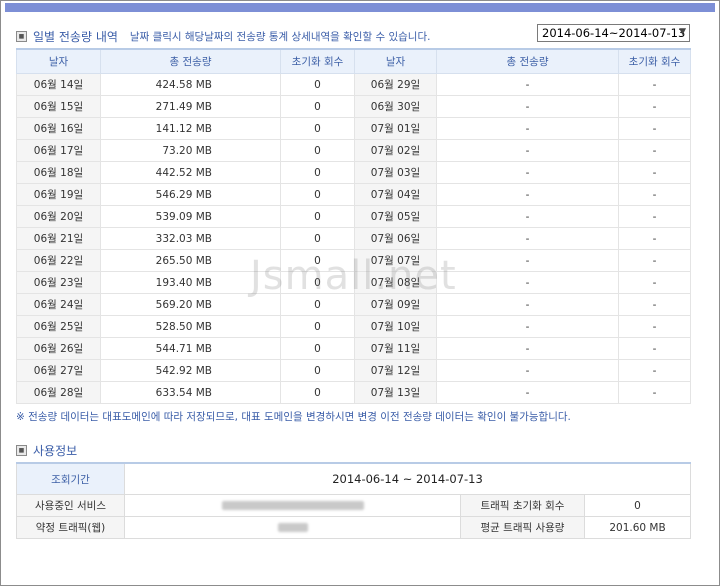 Image resolution: width=720 pixels, height=586 pixels. I want to click on table-row: 06월 28일 633.54 MB 0 07월 13일 - -, so click(353, 392).